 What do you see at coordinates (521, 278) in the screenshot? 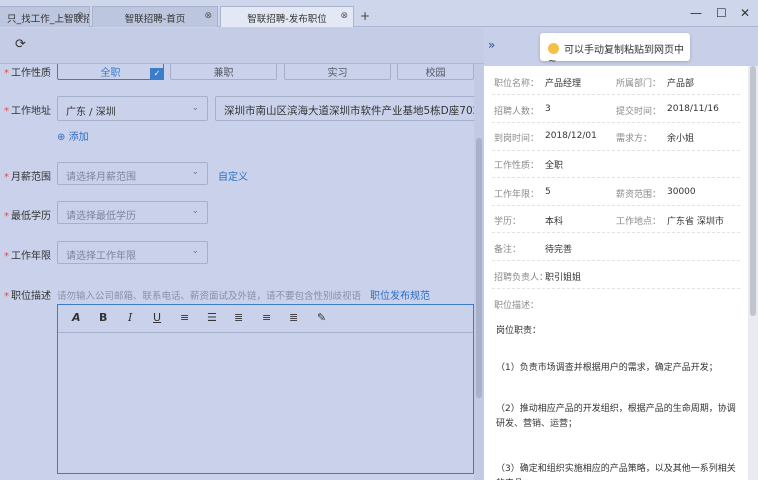
I see `field-key: 招聘负责人：` at bounding box center [521, 278].